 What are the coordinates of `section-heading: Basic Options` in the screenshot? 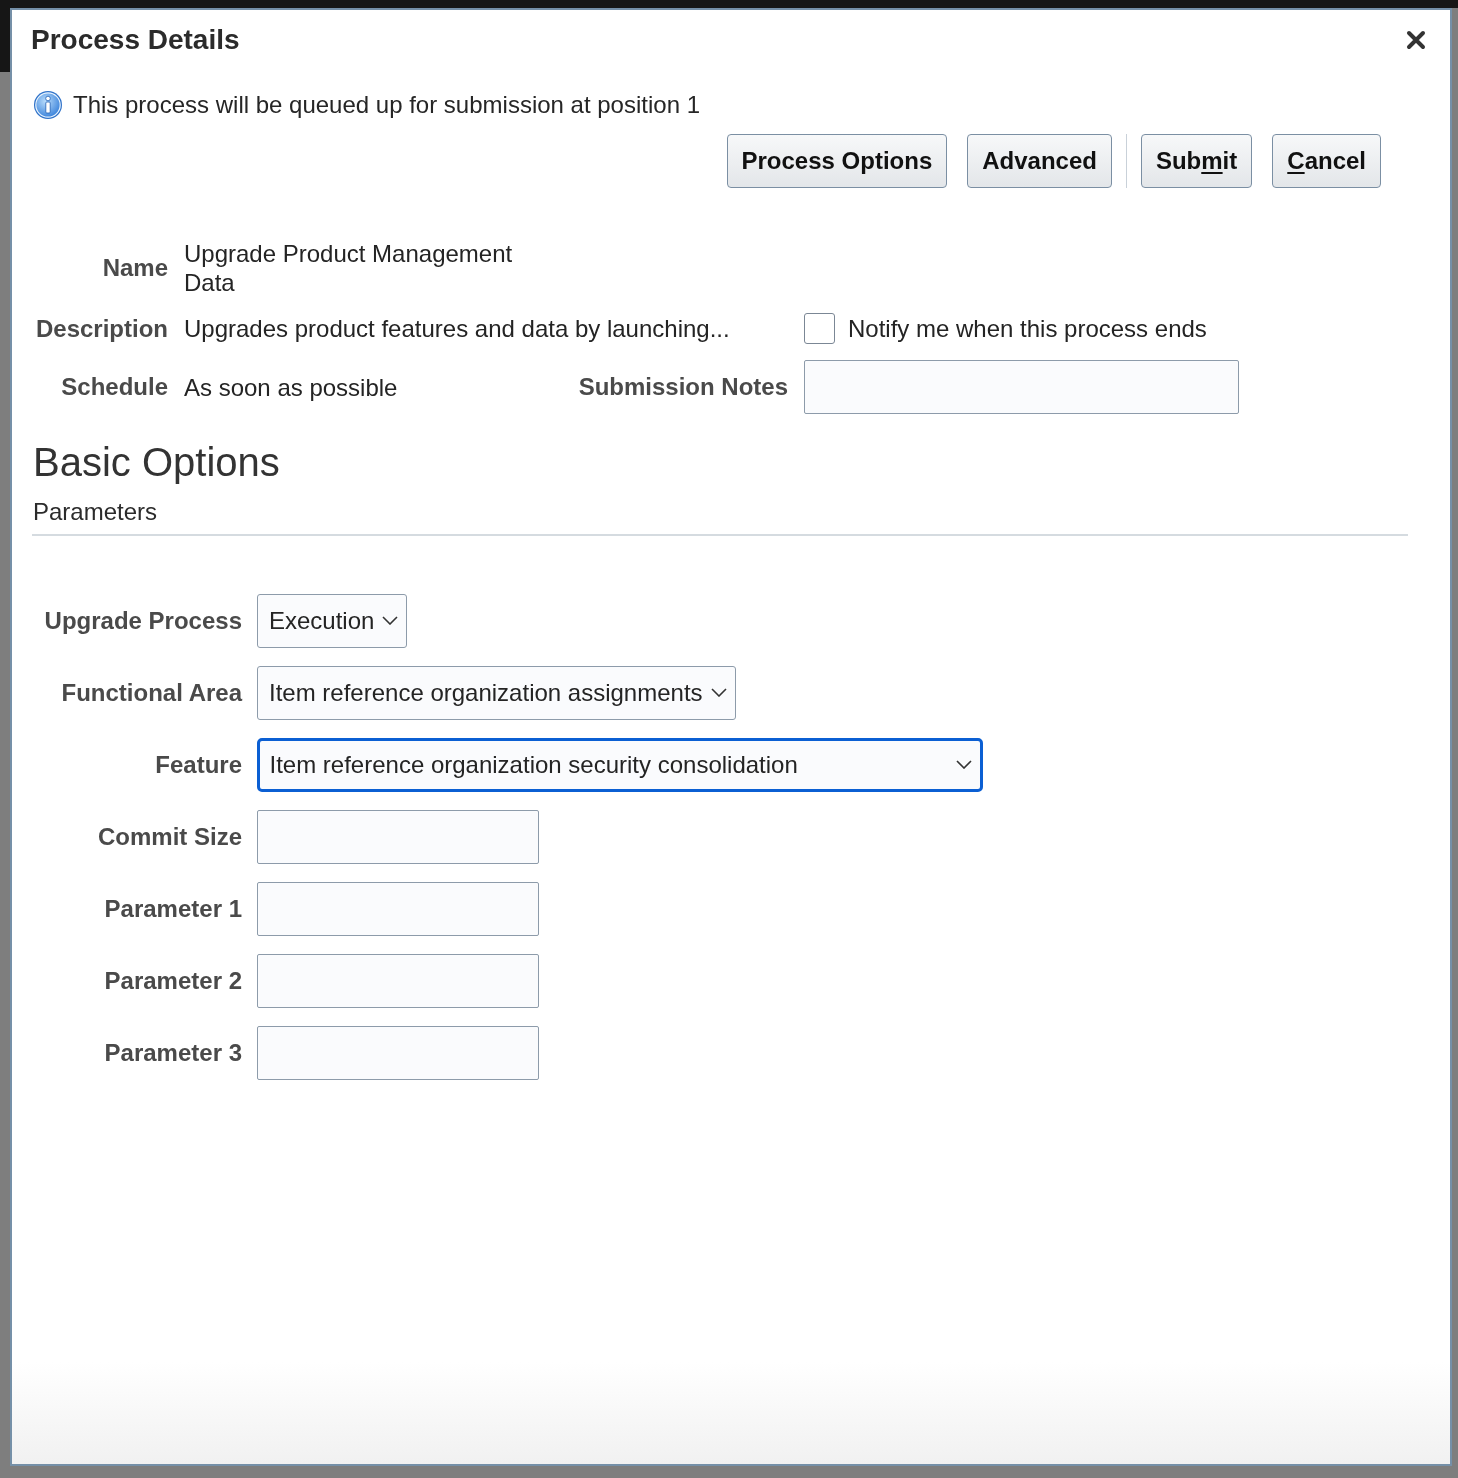 It's located at (156, 462).